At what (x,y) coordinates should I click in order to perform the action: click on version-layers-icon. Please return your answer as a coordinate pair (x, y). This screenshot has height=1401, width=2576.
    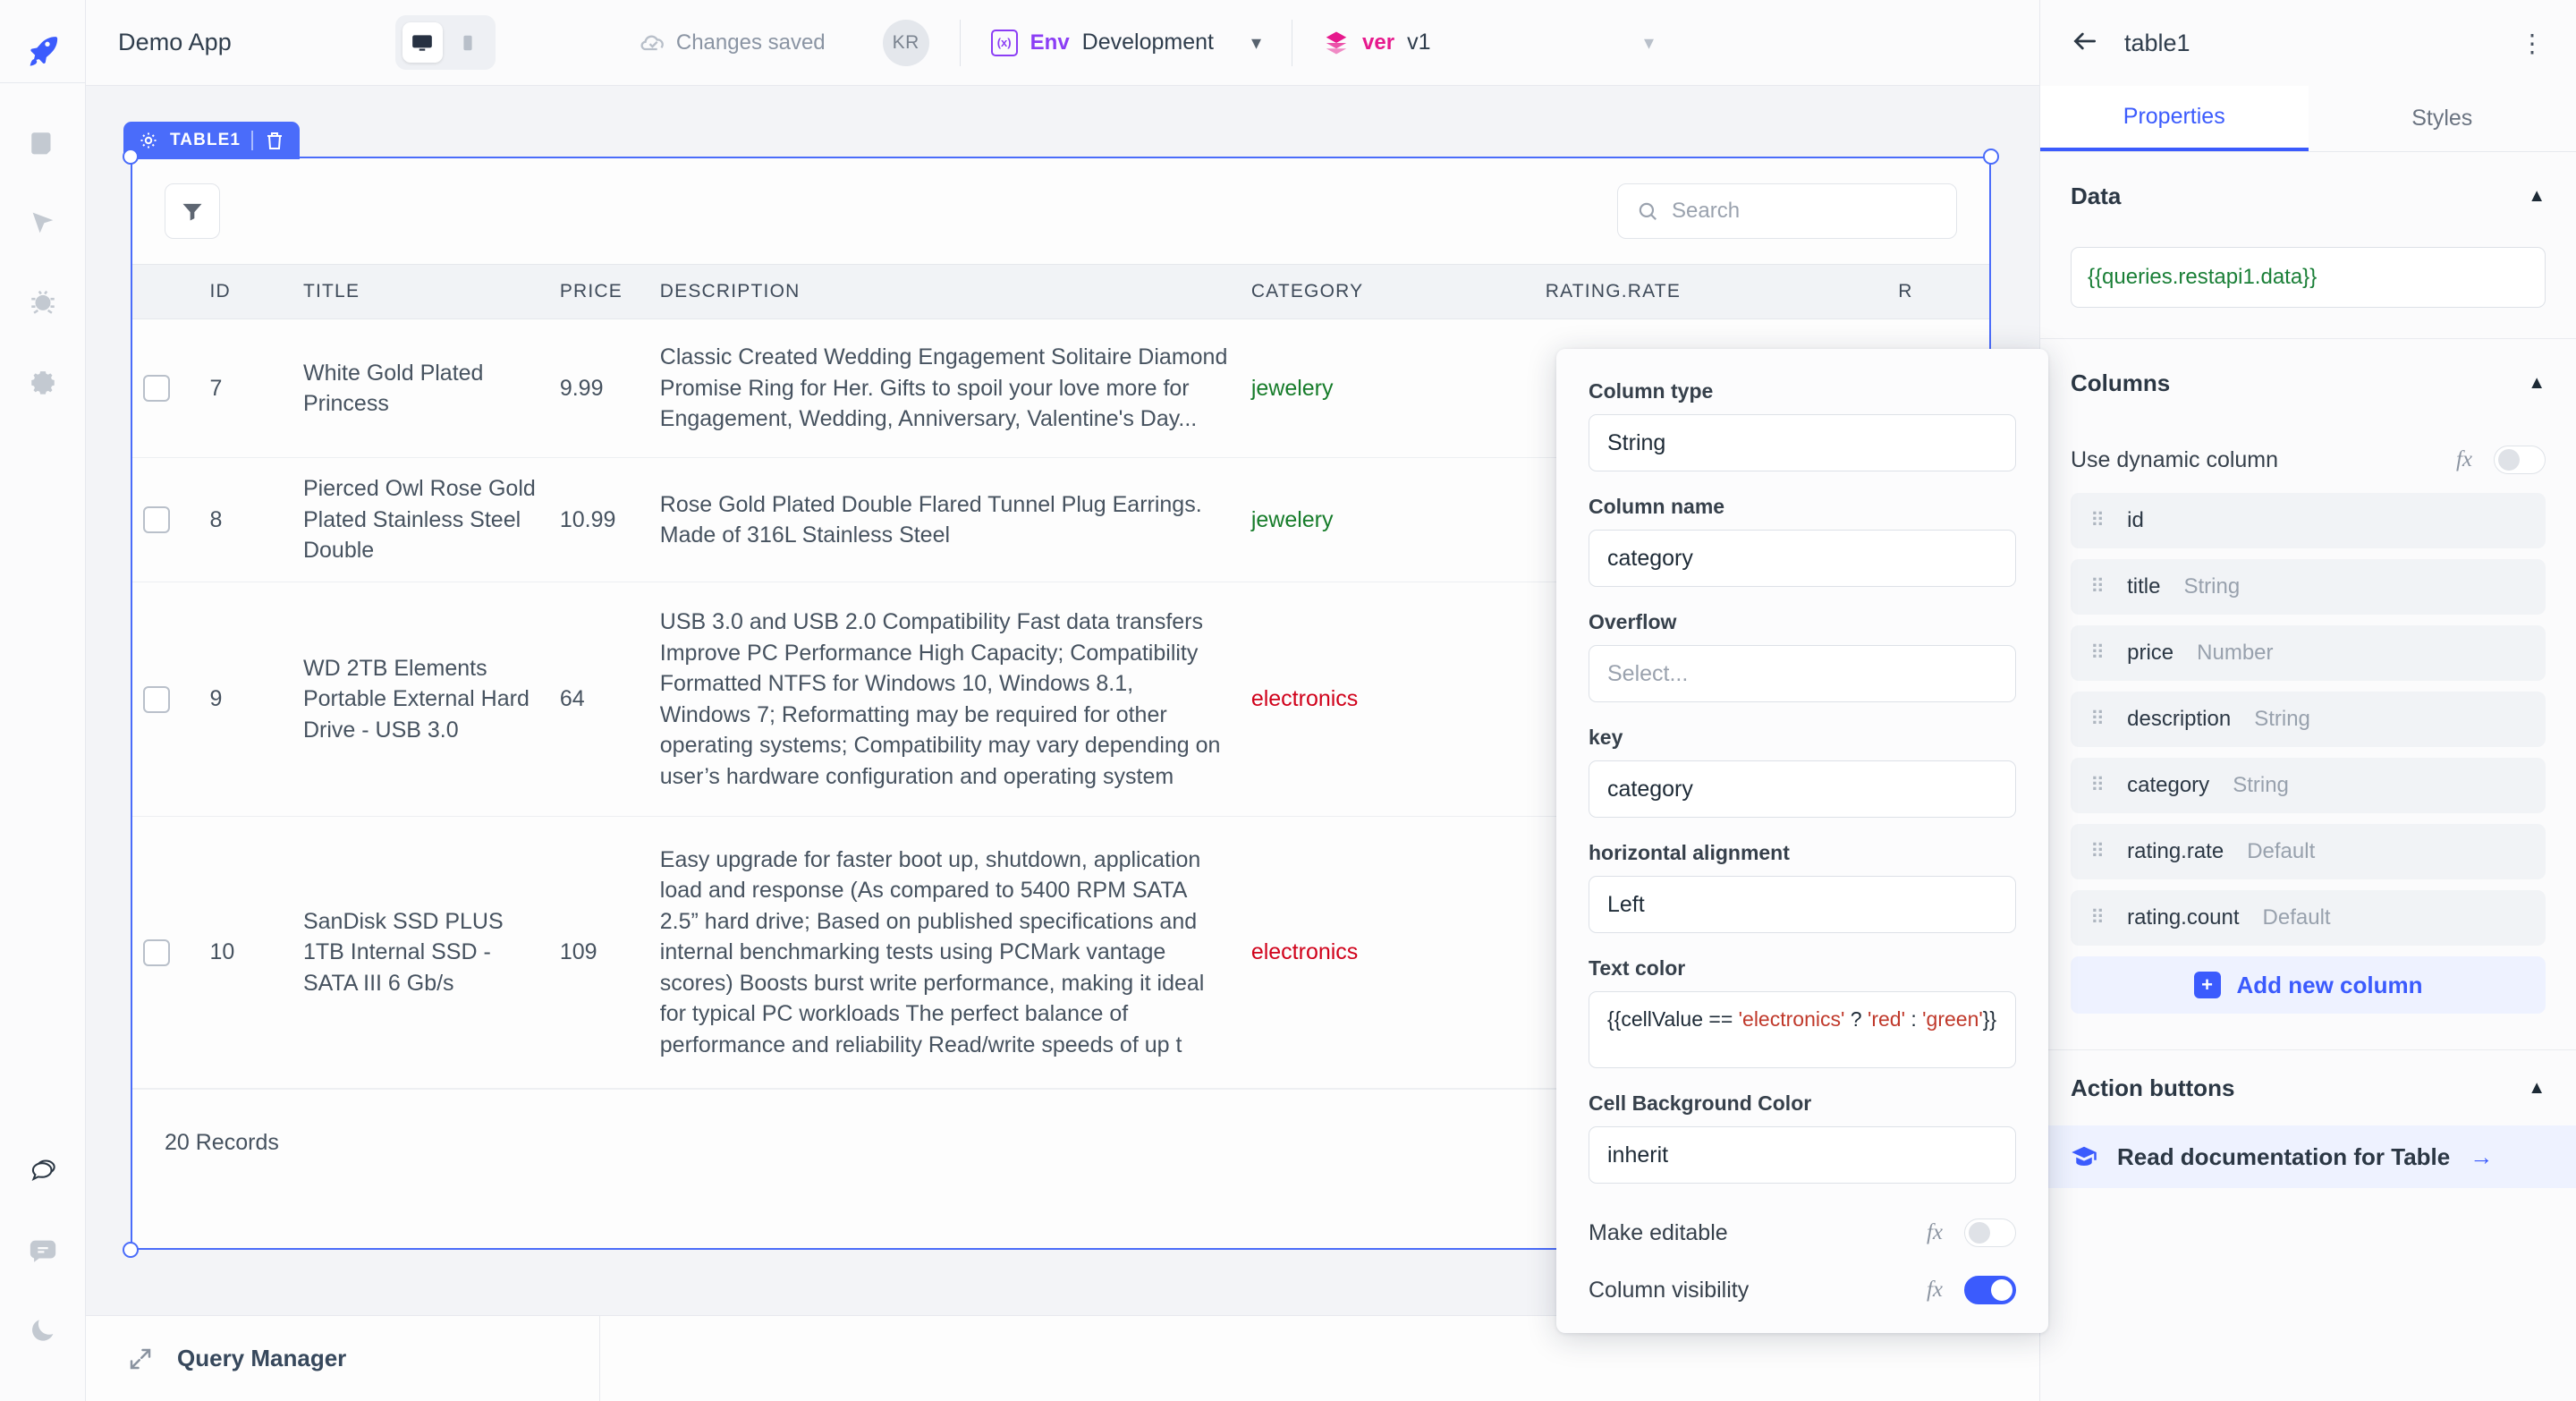
    Looking at the image, I should click on (1336, 42).